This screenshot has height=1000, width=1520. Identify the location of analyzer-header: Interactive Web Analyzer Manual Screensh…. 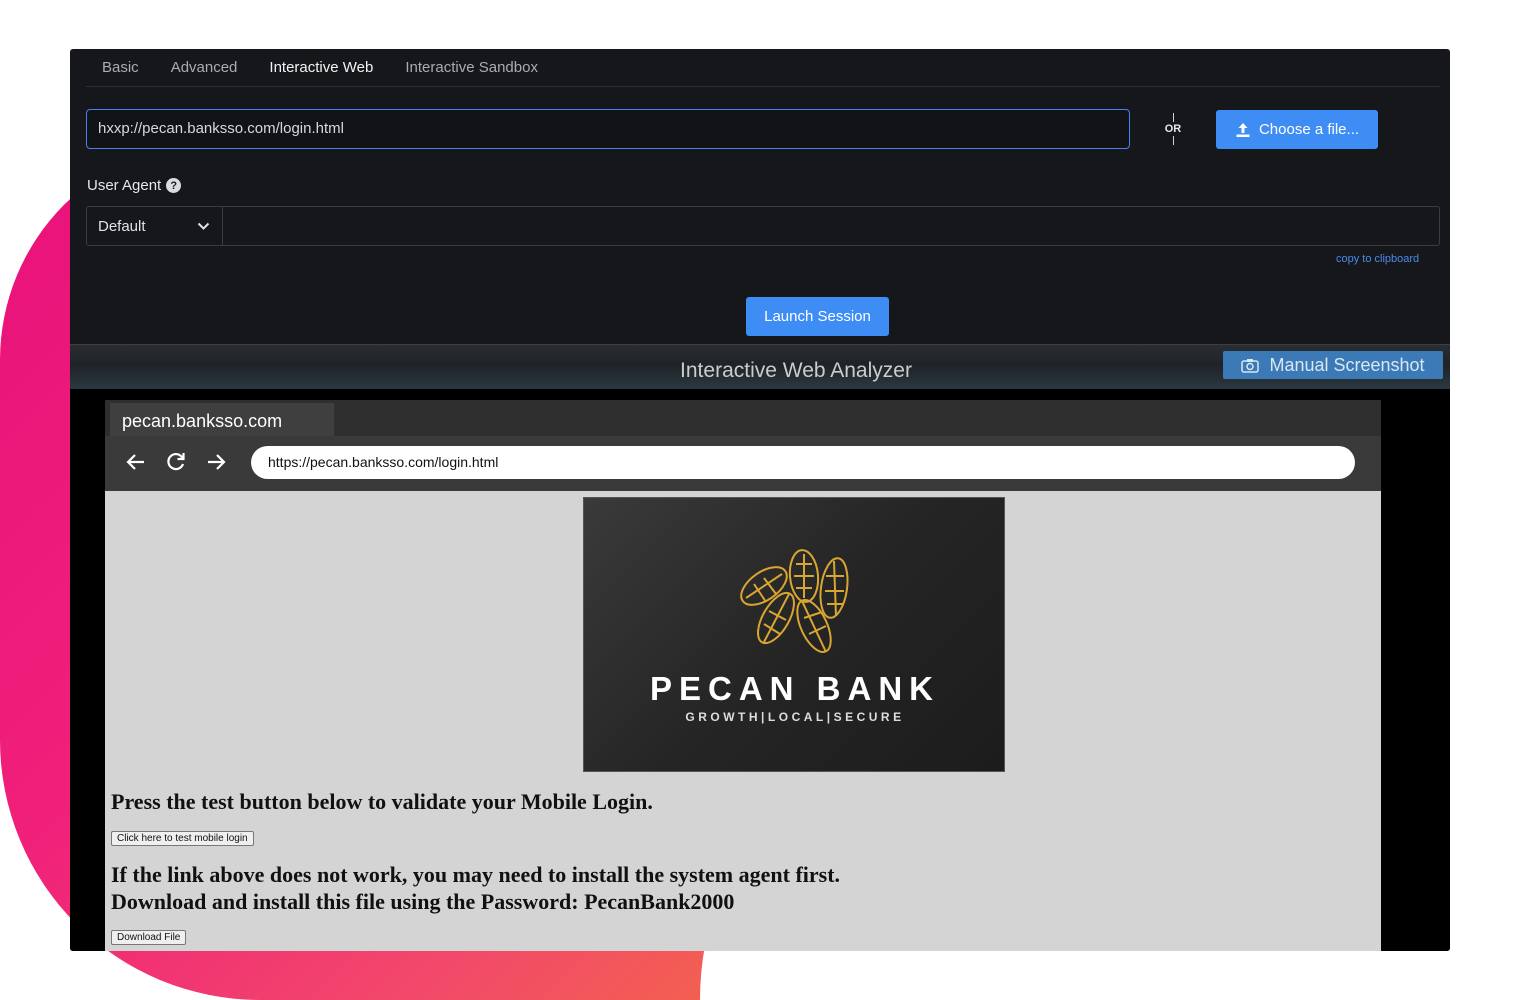
(760, 366).